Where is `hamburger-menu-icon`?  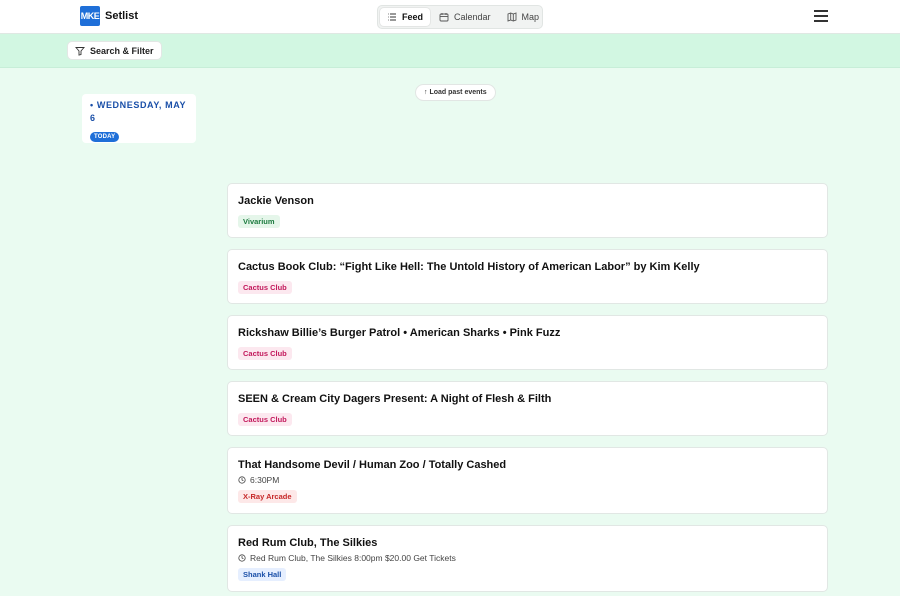 hamburger-menu-icon is located at coordinates (821, 16).